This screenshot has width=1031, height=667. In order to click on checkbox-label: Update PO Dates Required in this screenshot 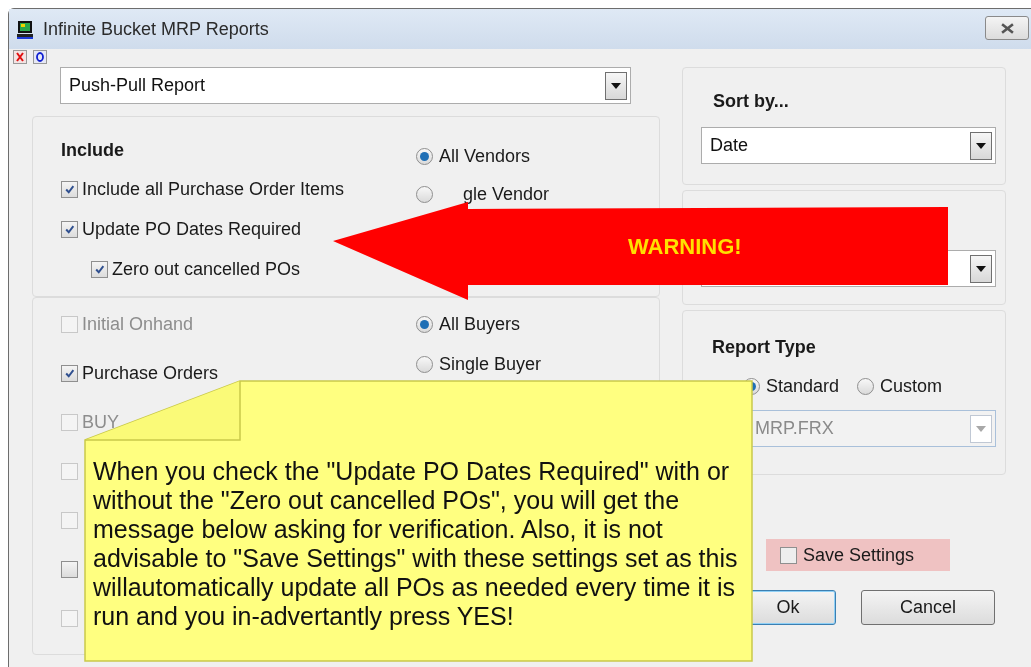, I will do `click(192, 229)`.